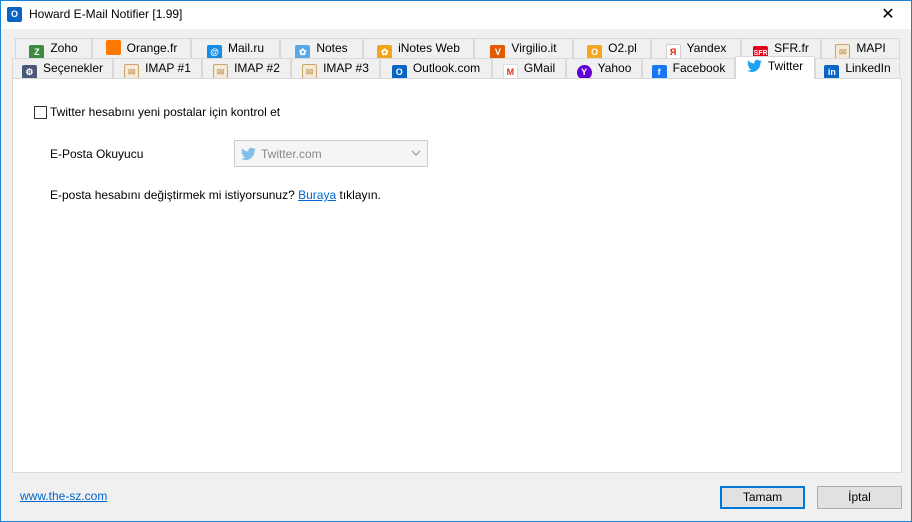  I want to click on tab-yandex: Я Yandex, so click(696, 48).